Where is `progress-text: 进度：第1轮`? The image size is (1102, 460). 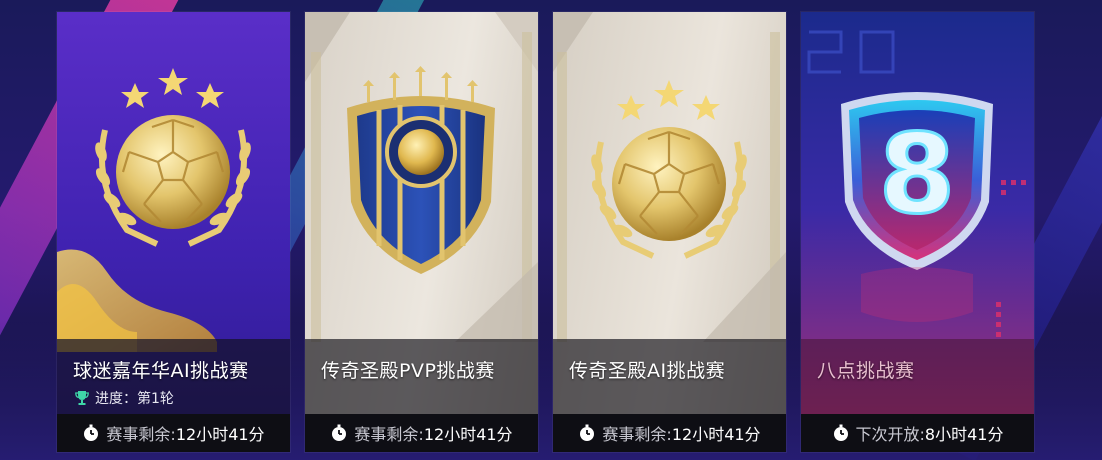 progress-text: 进度：第1轮 is located at coordinates (134, 399).